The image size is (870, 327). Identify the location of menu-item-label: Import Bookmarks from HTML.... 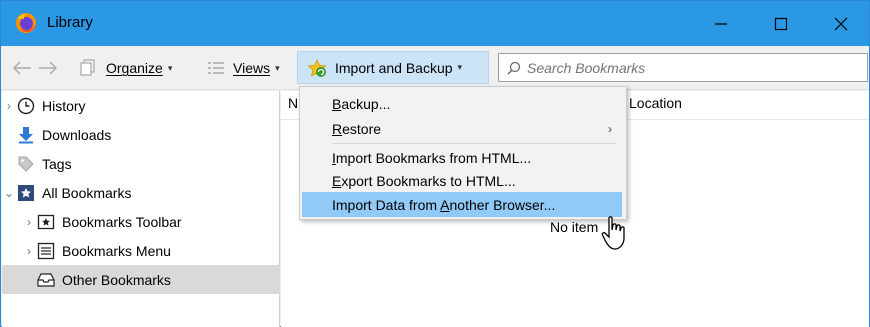
(431, 158).